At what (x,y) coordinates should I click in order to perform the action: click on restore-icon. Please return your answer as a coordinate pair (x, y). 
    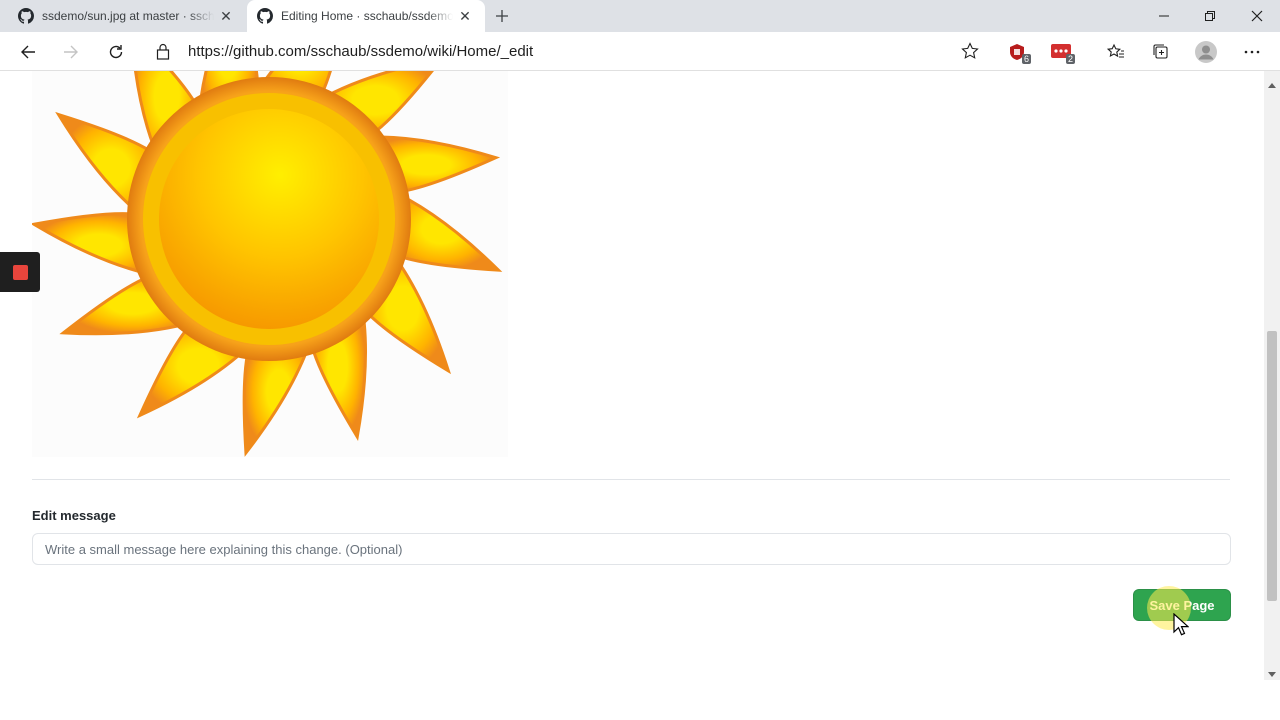
    Looking at the image, I should click on (1210, 16).